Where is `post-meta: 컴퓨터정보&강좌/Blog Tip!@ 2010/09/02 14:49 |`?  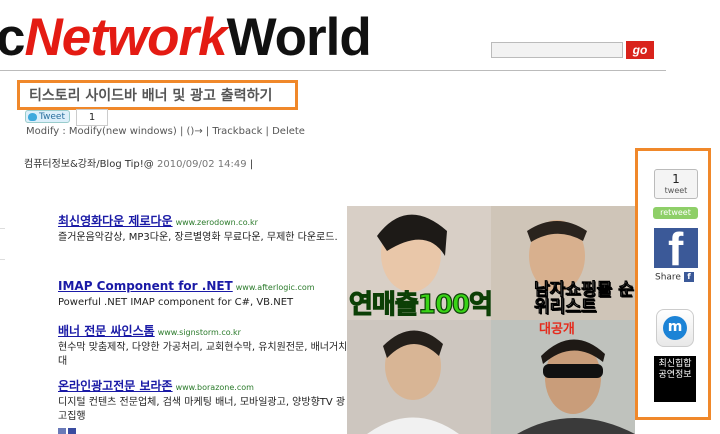
post-meta: 컴퓨터정보&강좌/Blog Tip!@ 2010/09/02 14:49 | is located at coordinates (138, 162).